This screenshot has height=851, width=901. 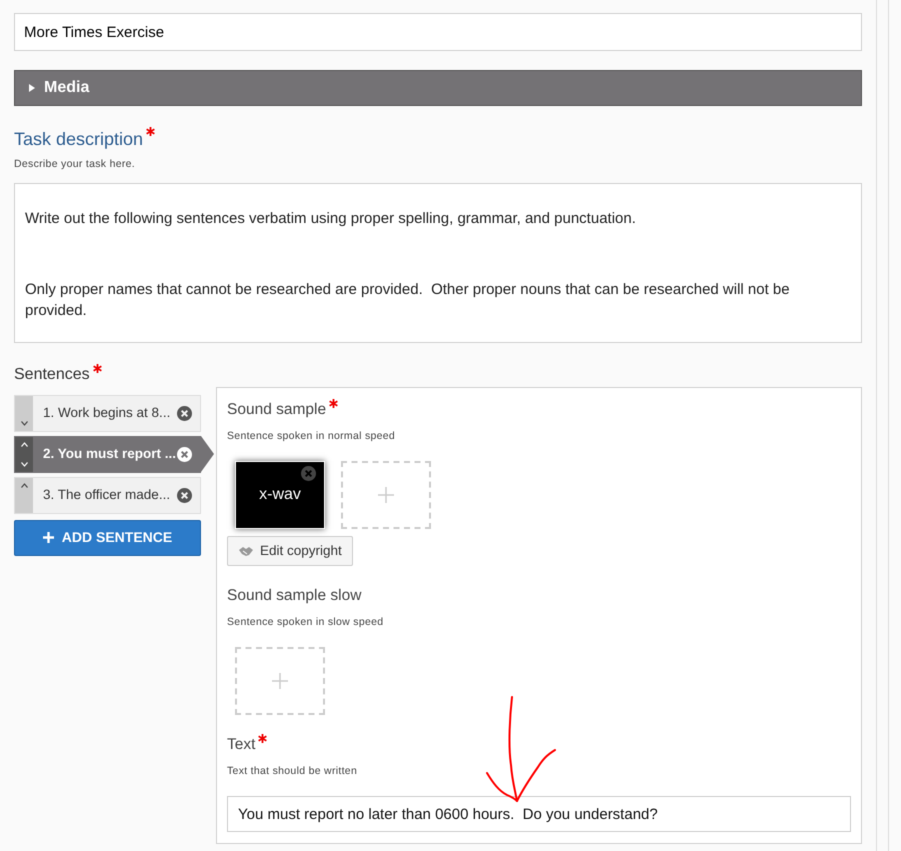 What do you see at coordinates (246, 550) in the screenshot?
I see `handshake-icon` at bounding box center [246, 550].